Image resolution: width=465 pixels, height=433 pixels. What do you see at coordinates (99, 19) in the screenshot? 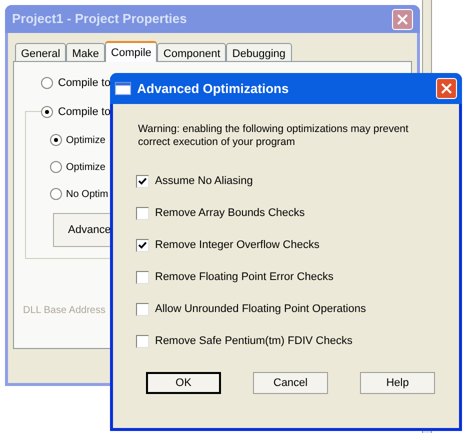
I see `window-title: Project1 - Project Properties` at bounding box center [99, 19].